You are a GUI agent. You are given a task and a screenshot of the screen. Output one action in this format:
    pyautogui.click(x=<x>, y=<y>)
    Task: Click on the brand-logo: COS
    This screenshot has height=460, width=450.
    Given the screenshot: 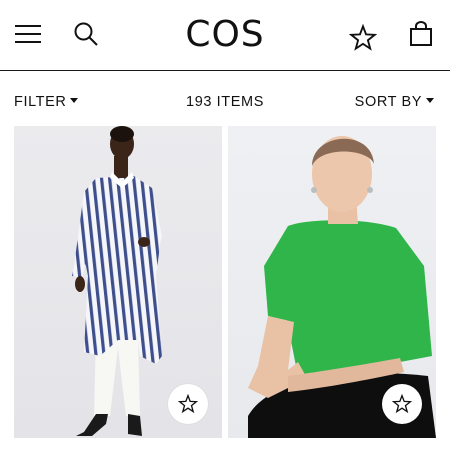 What is the action you would take?
    pyautogui.click(x=225, y=34)
    